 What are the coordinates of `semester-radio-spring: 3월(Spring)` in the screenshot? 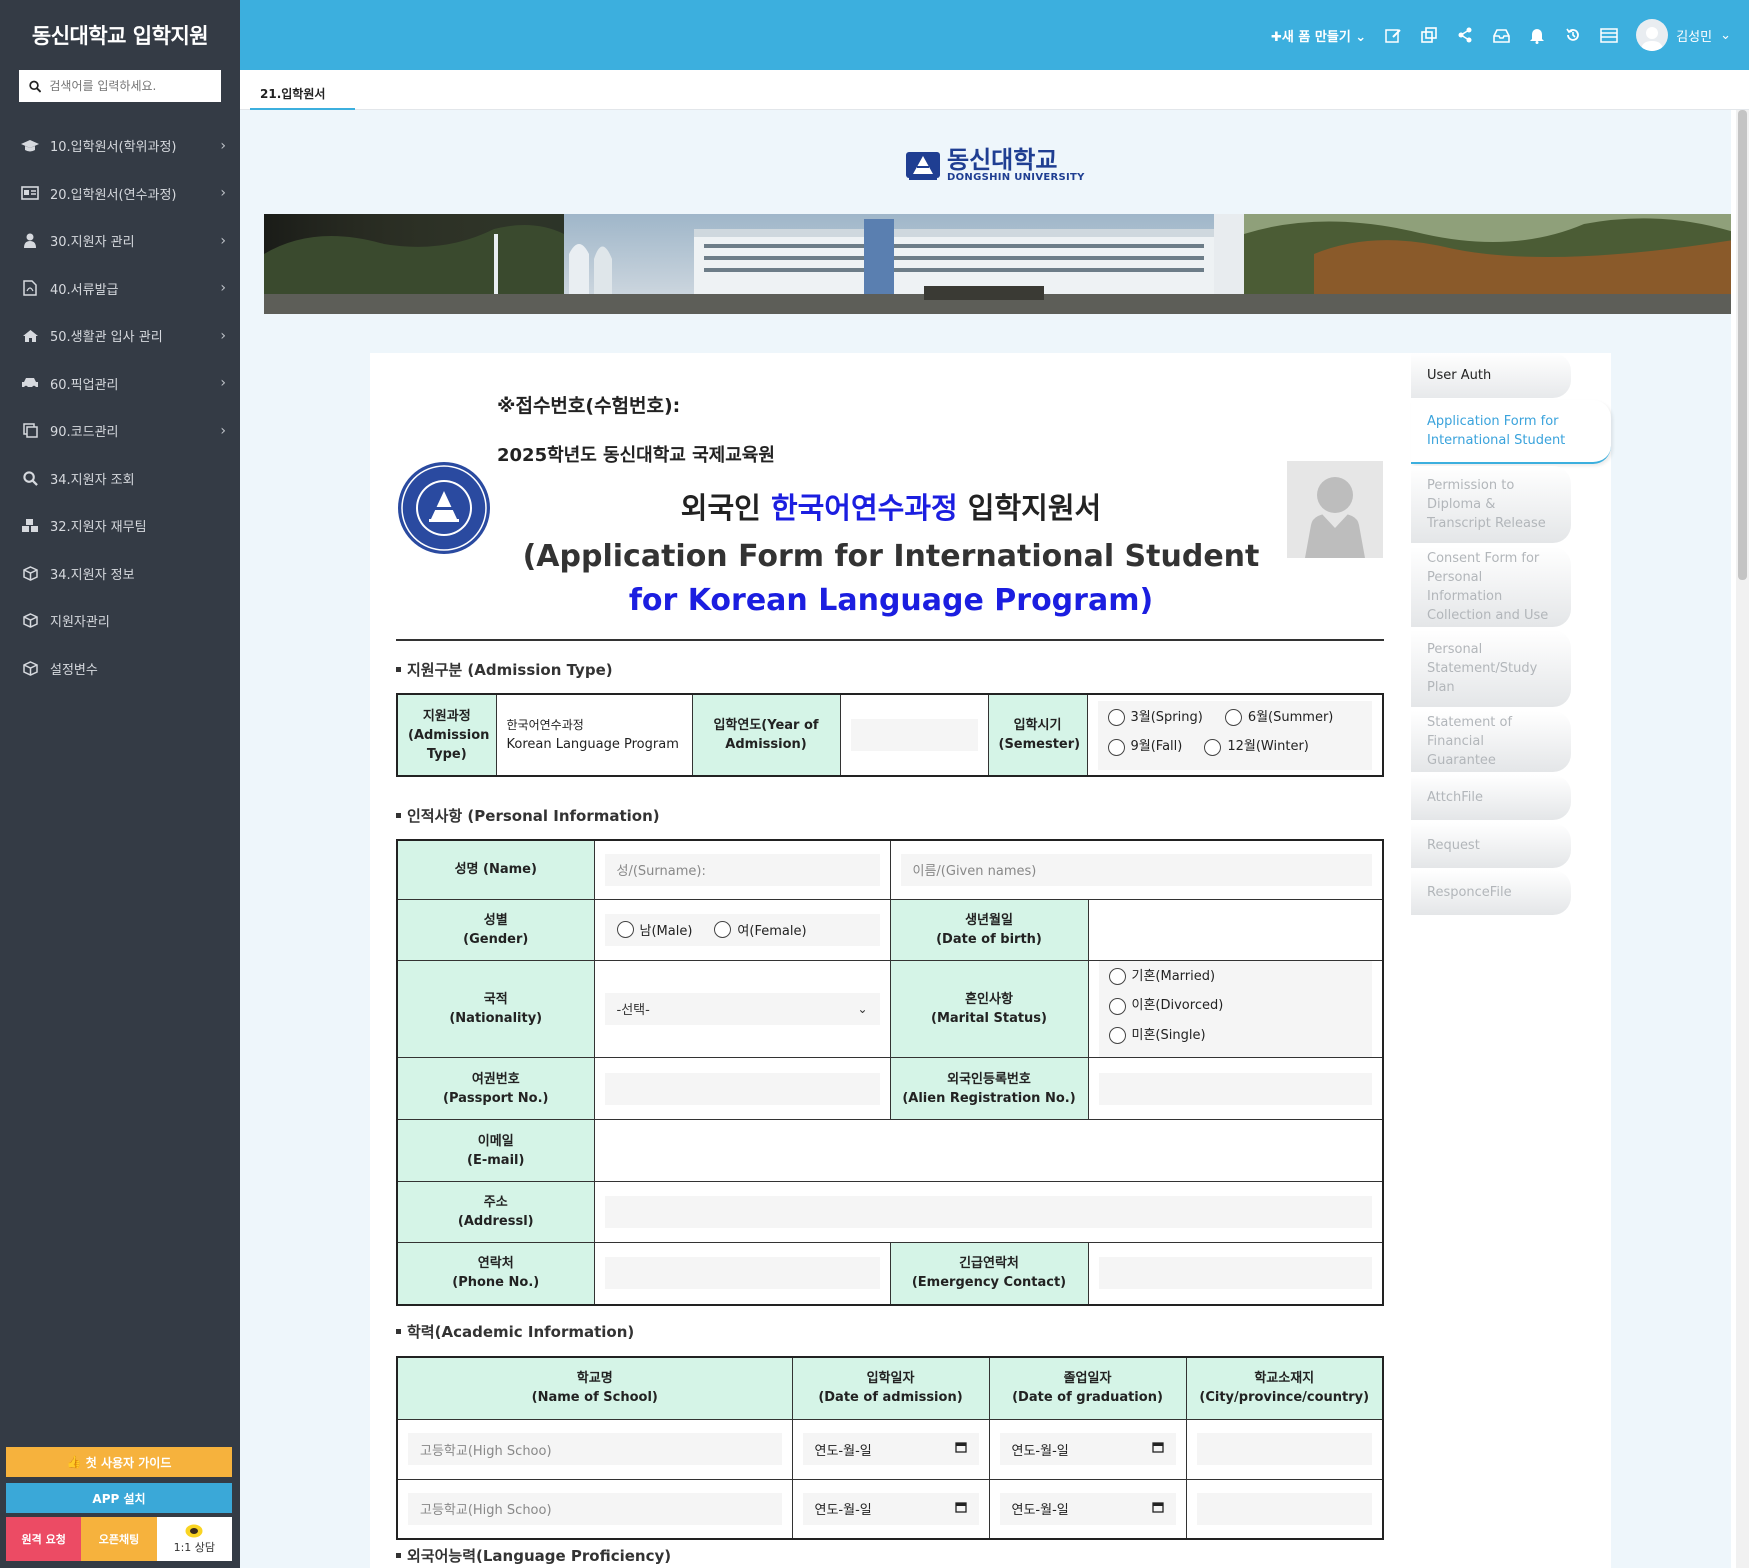 It's located at (1155, 718).